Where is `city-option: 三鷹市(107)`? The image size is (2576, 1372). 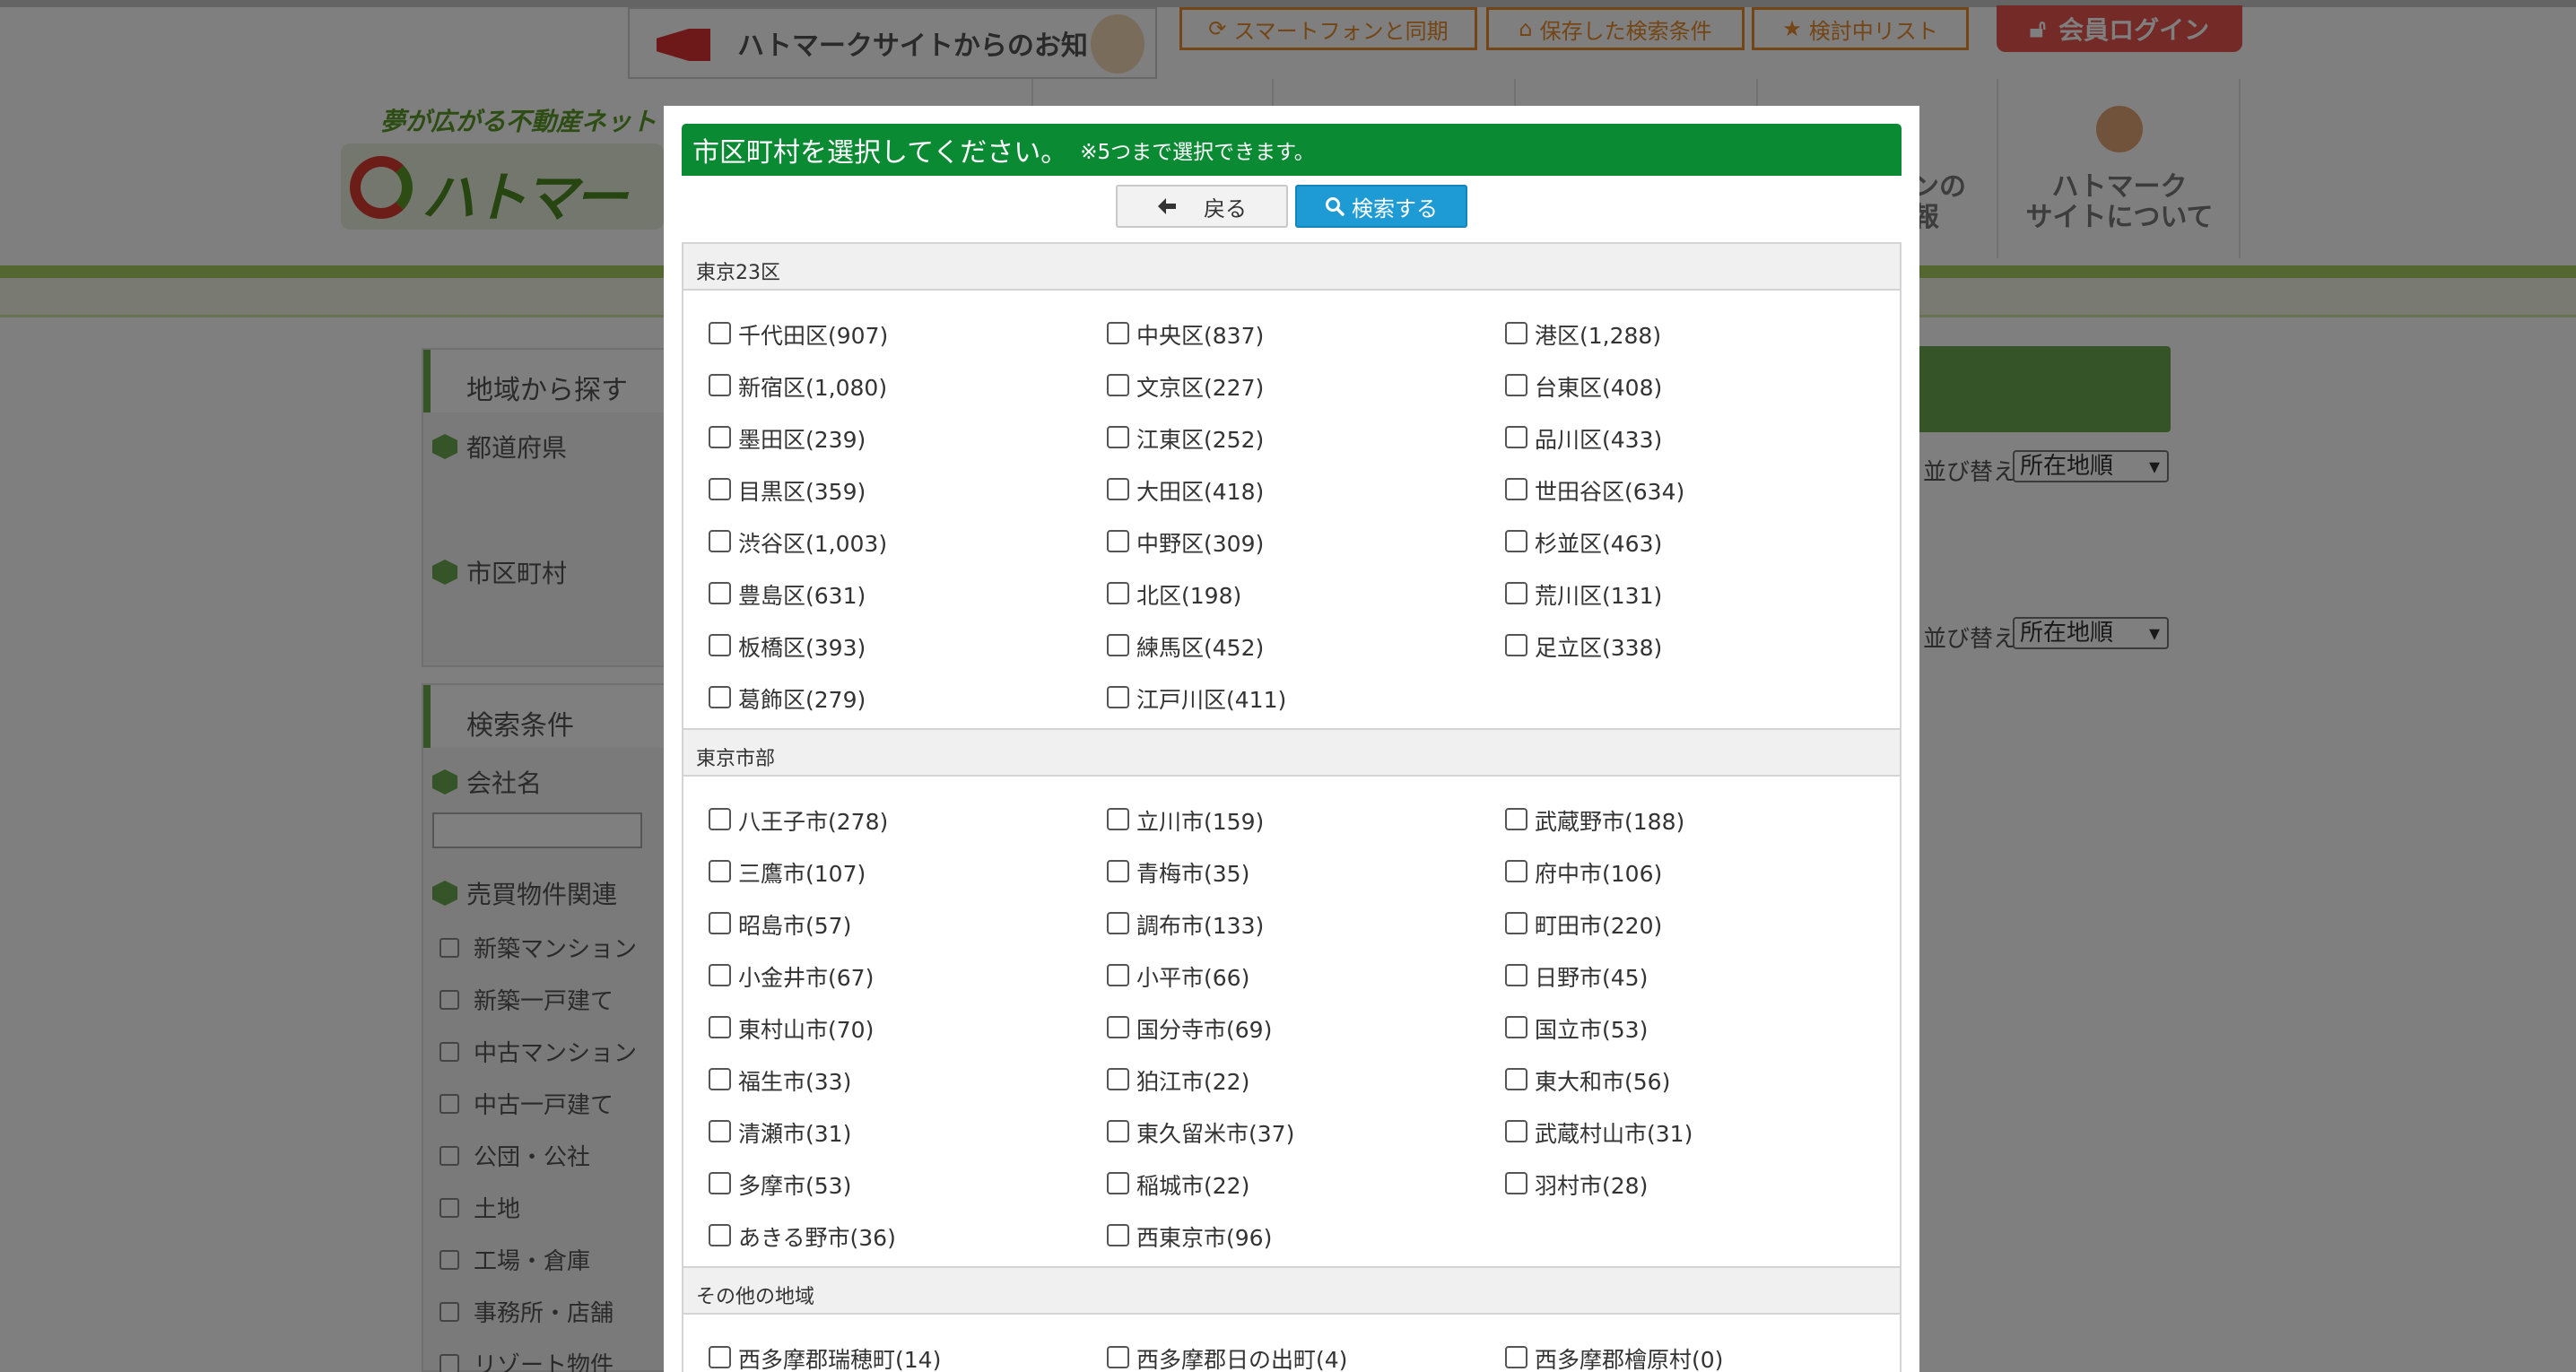
city-option: 三鷹市(107) is located at coordinates (908, 873).